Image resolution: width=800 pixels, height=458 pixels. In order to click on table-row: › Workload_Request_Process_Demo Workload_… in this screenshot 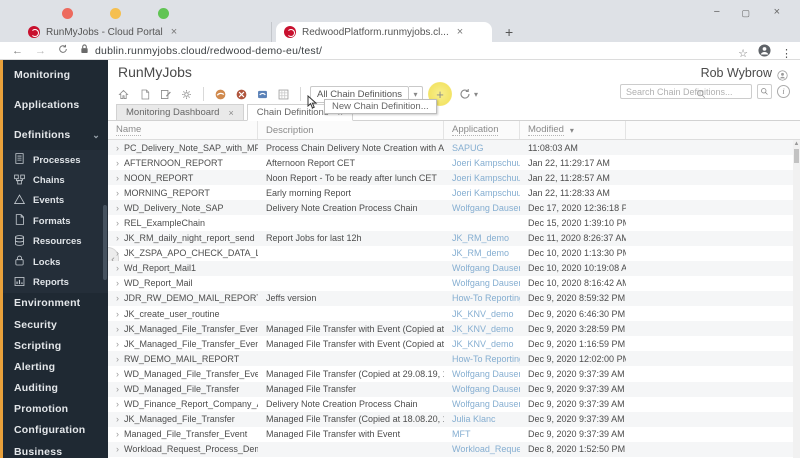, I will do `click(450, 449)`.